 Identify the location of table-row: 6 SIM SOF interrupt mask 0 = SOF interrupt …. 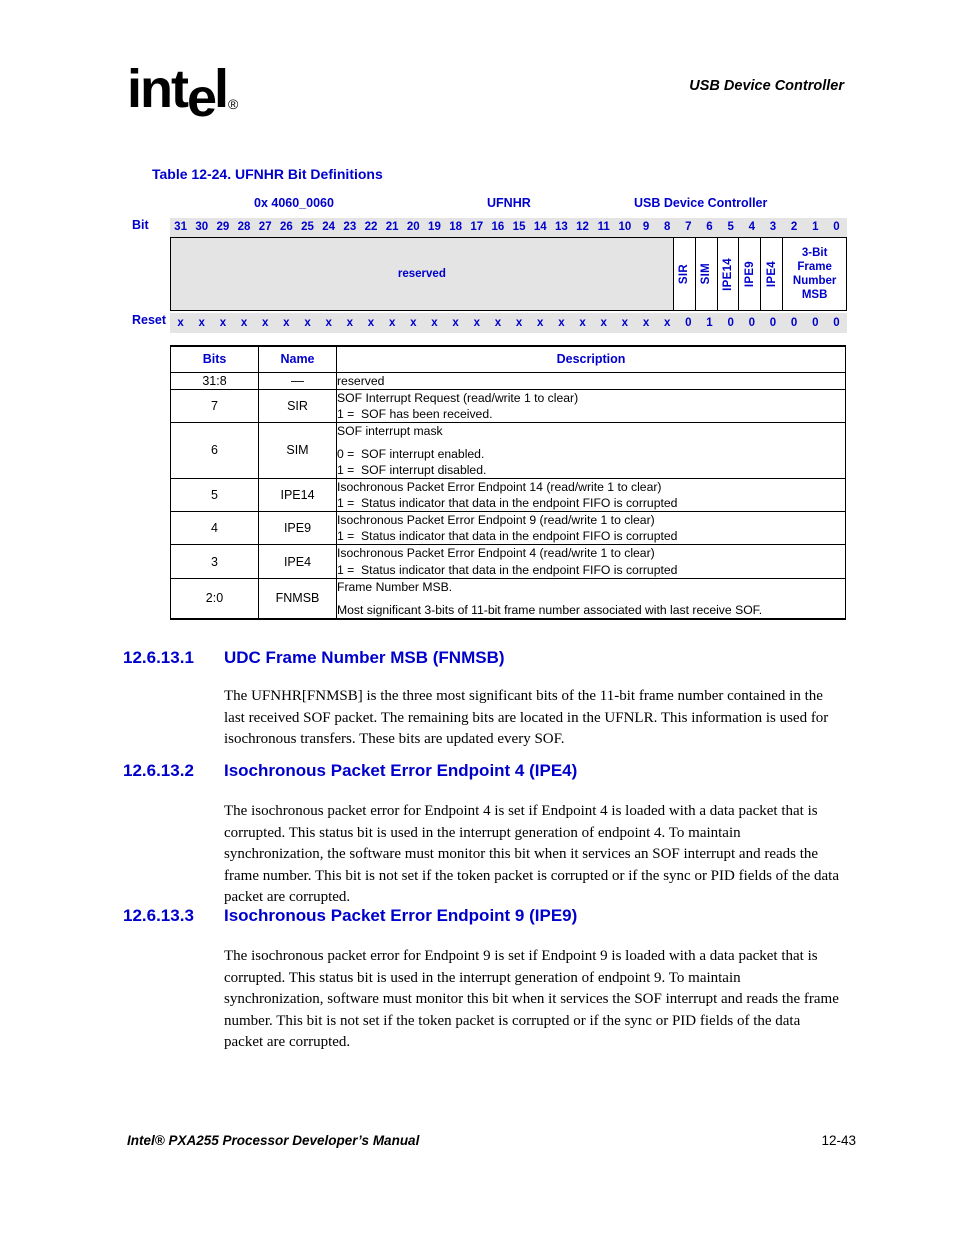
(508, 450).